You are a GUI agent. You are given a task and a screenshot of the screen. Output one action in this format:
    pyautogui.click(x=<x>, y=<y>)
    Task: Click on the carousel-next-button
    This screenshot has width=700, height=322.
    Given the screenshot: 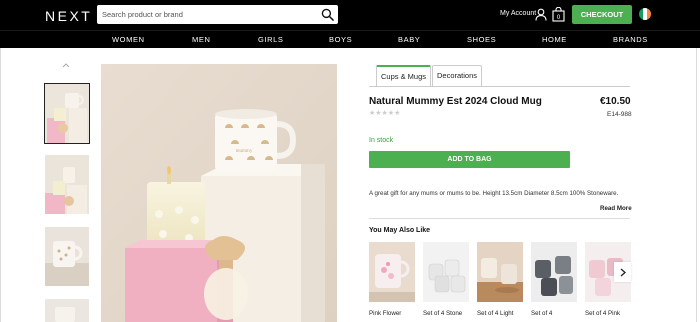 What is the action you would take?
    pyautogui.click(x=622, y=272)
    